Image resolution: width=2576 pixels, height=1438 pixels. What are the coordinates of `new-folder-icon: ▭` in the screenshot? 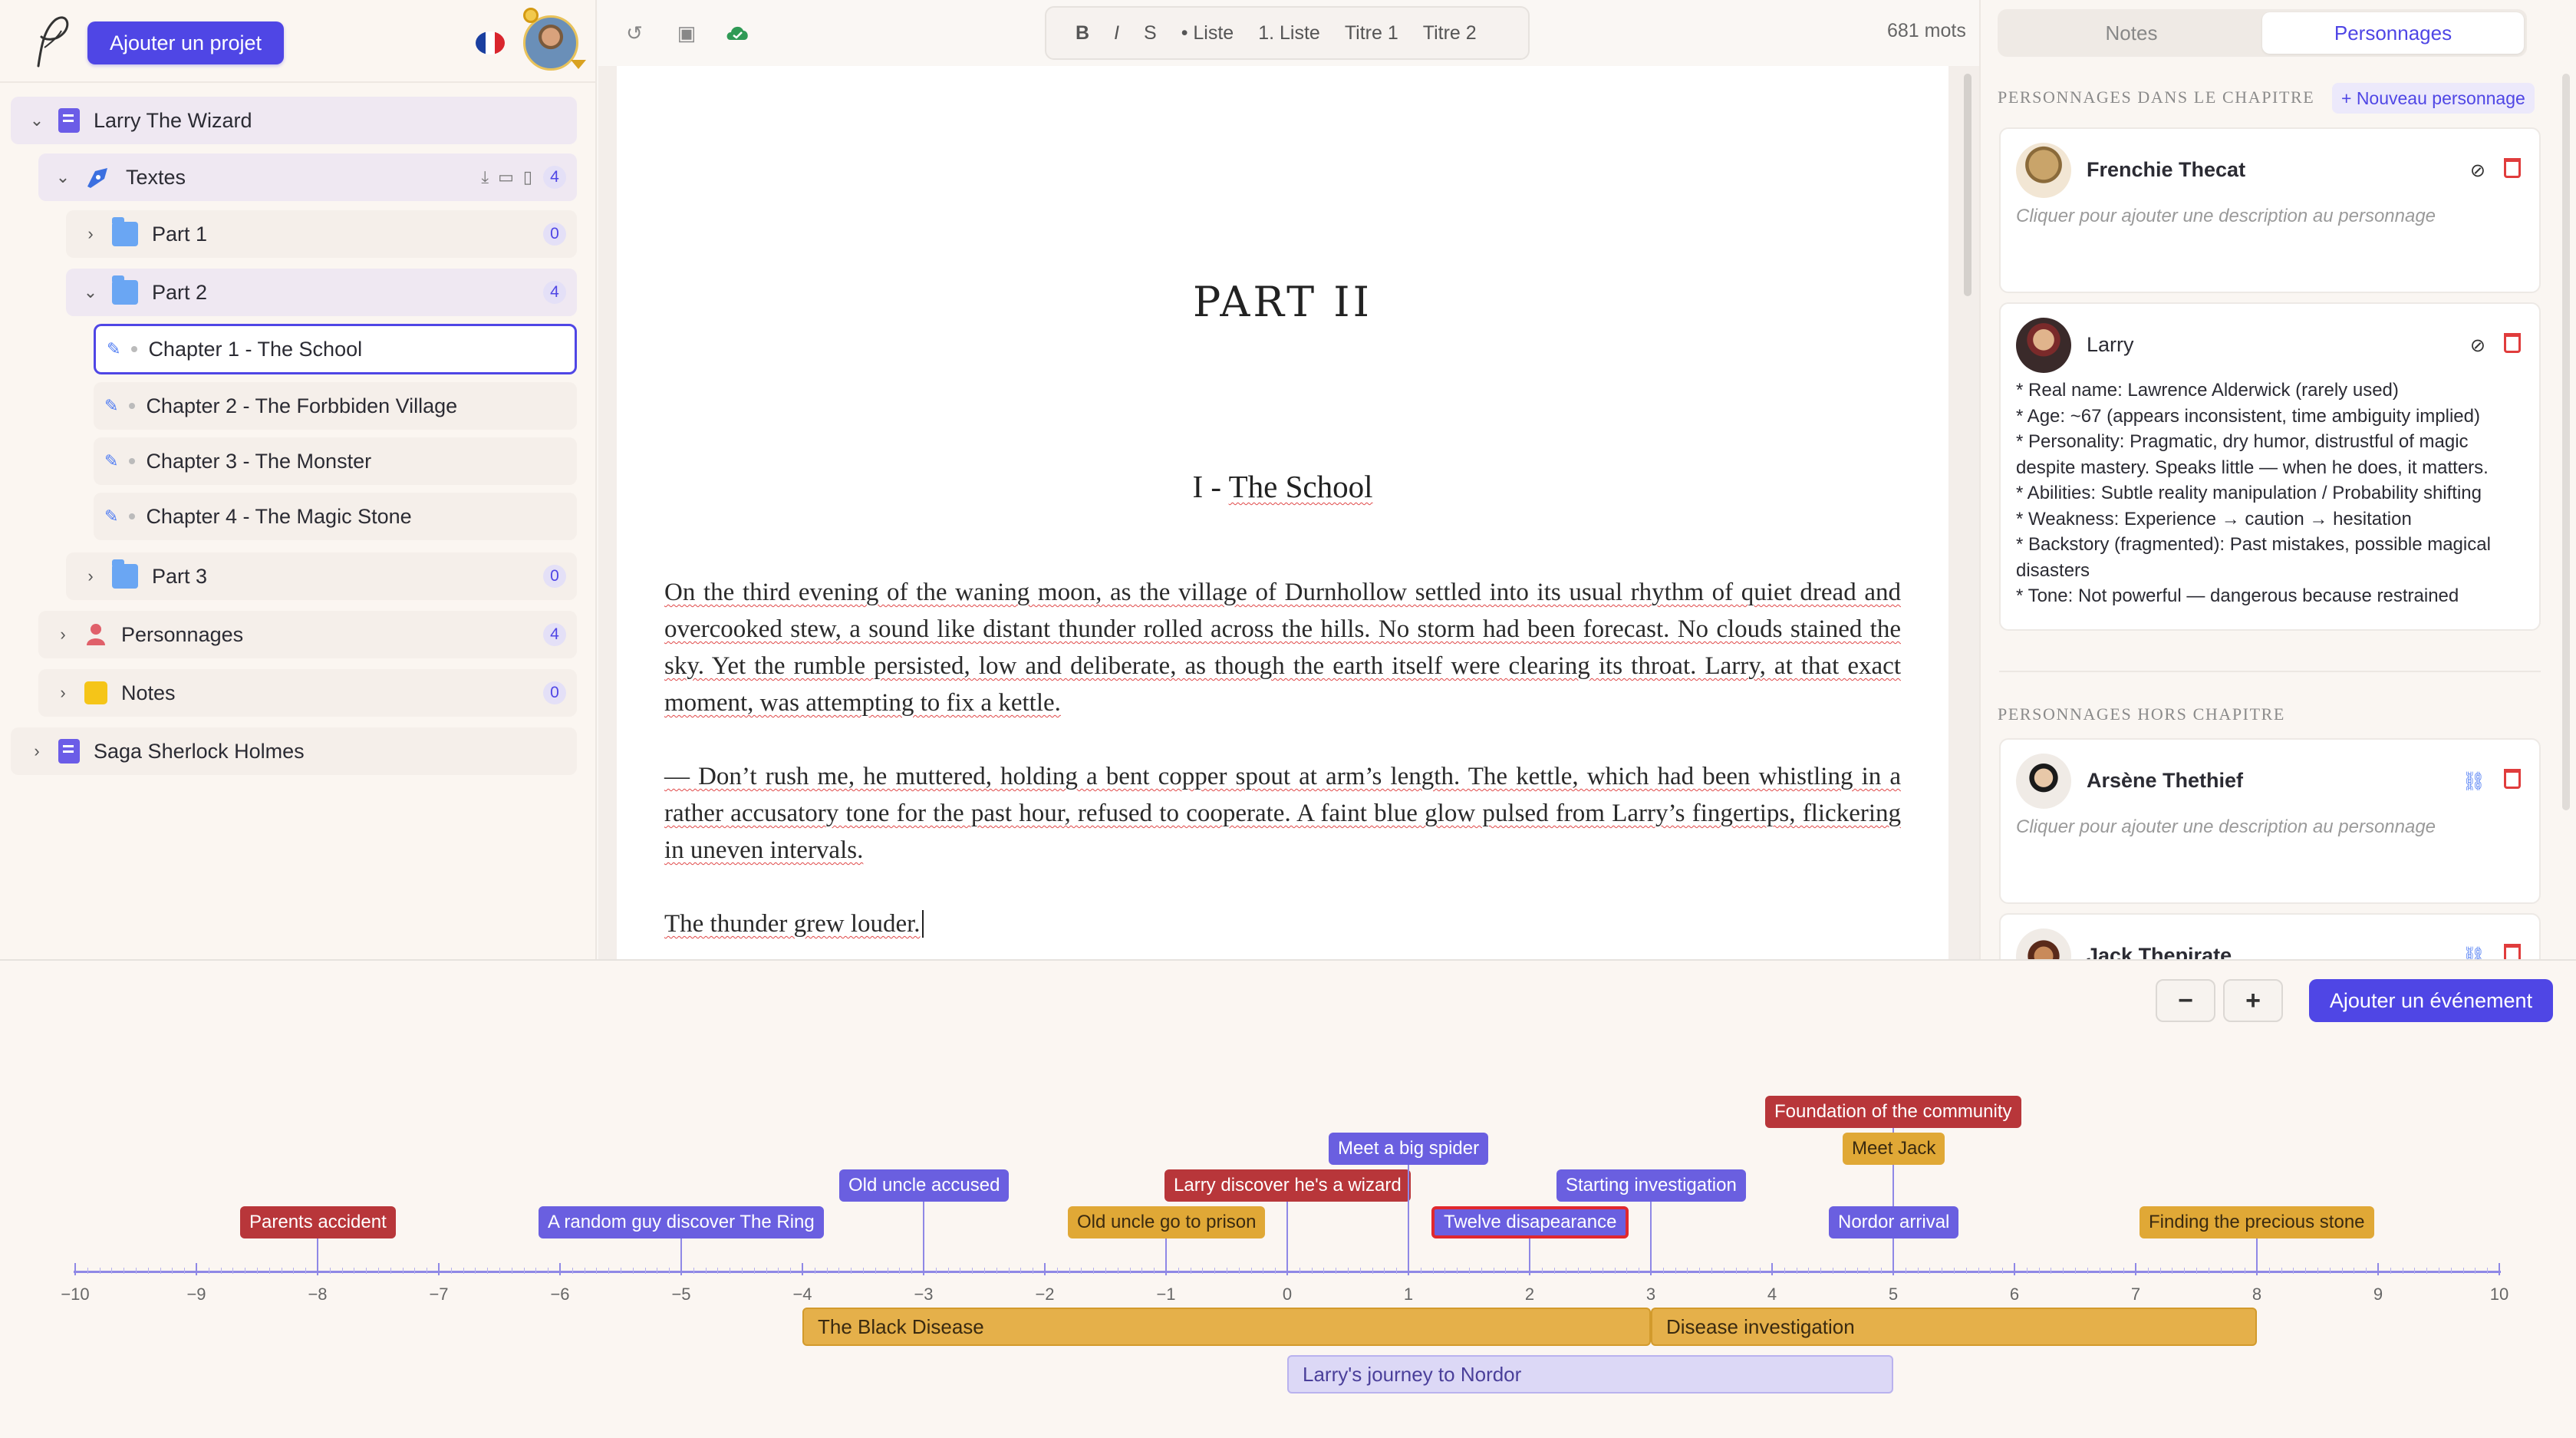 It's located at (506, 177).